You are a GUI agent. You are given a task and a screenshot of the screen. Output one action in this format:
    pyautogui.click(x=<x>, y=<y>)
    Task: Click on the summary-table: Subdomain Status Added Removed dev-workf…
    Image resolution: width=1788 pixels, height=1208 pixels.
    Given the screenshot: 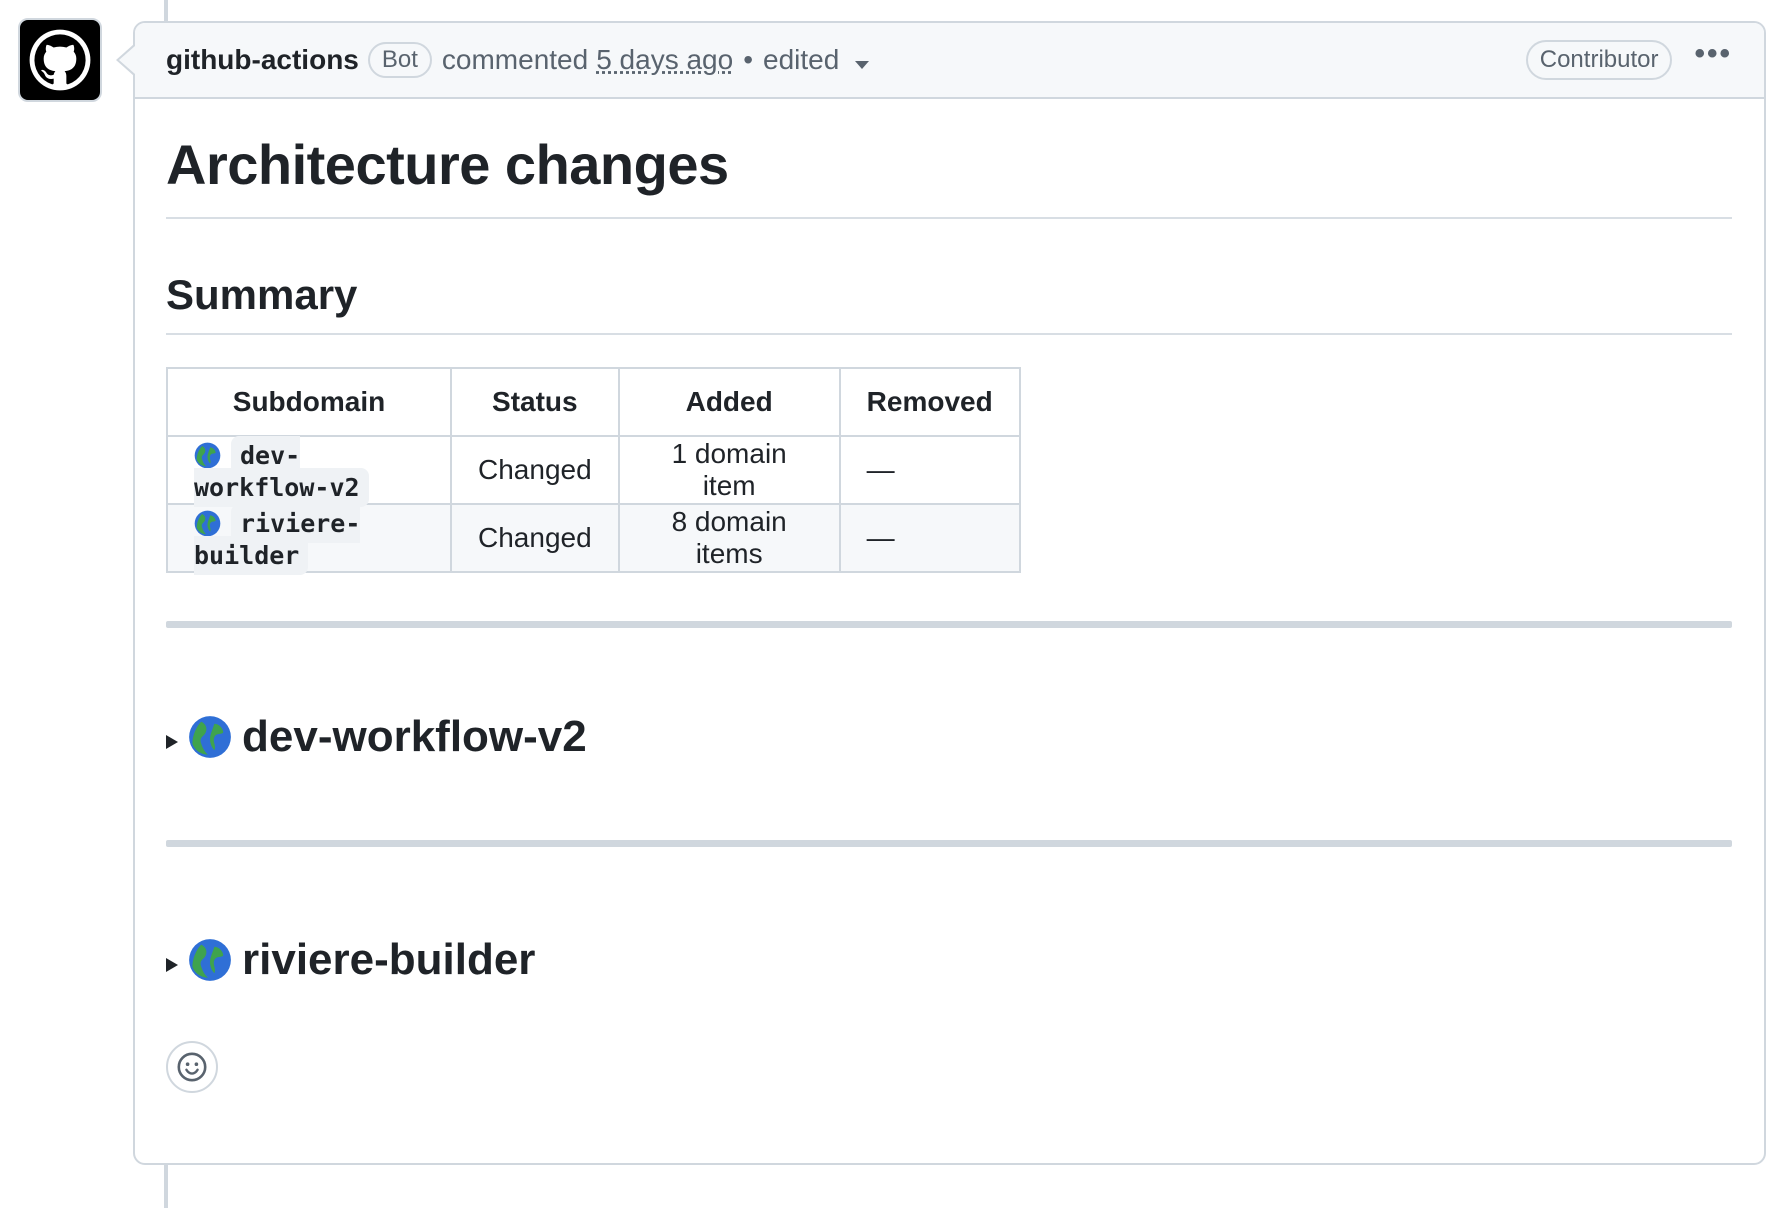 What is the action you would take?
    pyautogui.click(x=593, y=471)
    